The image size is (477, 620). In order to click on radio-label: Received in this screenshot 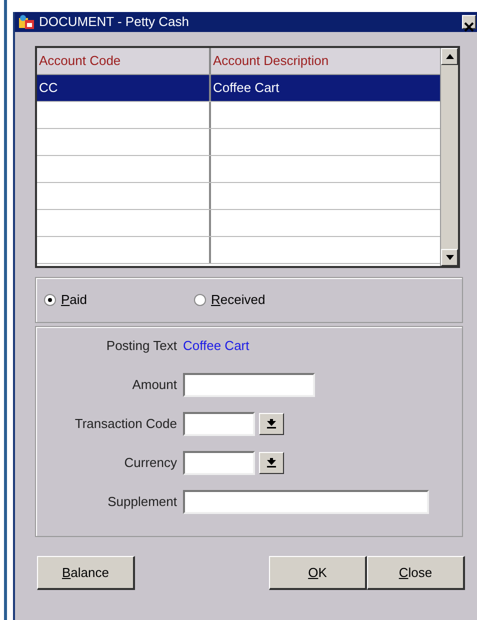, I will do `click(238, 300)`.